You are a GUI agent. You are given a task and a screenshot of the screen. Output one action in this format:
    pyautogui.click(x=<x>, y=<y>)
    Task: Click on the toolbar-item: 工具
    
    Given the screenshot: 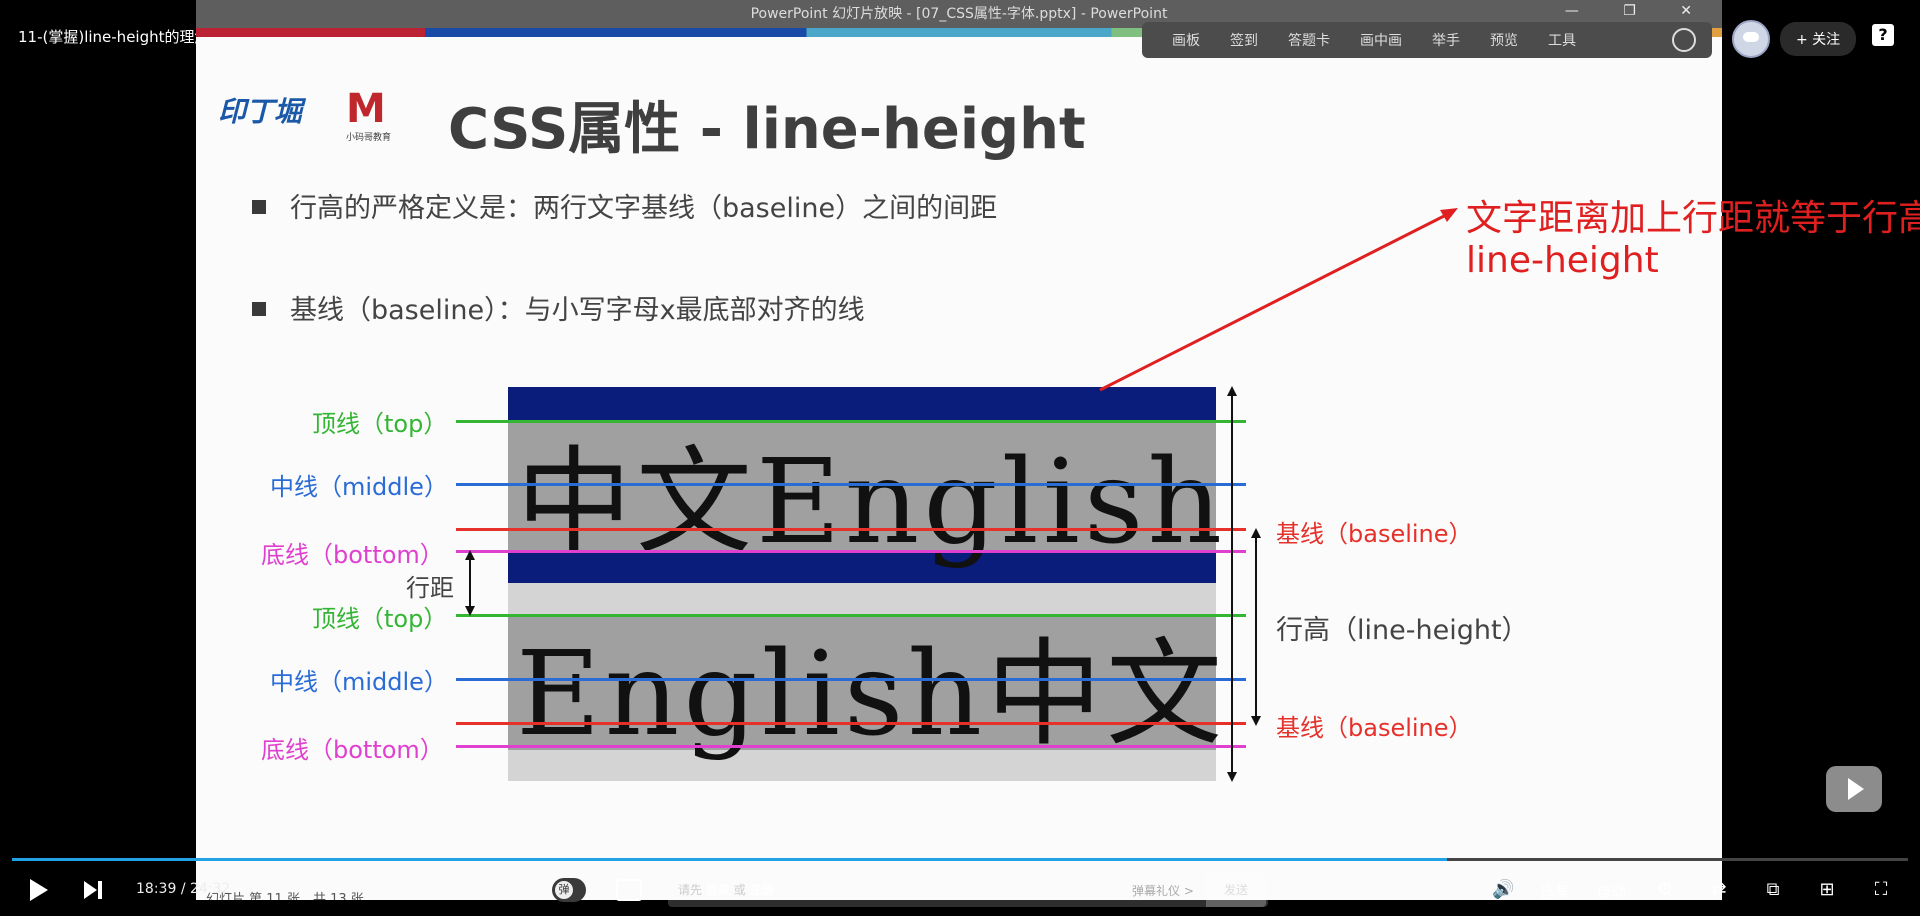 What is the action you would take?
    pyautogui.click(x=1562, y=40)
    